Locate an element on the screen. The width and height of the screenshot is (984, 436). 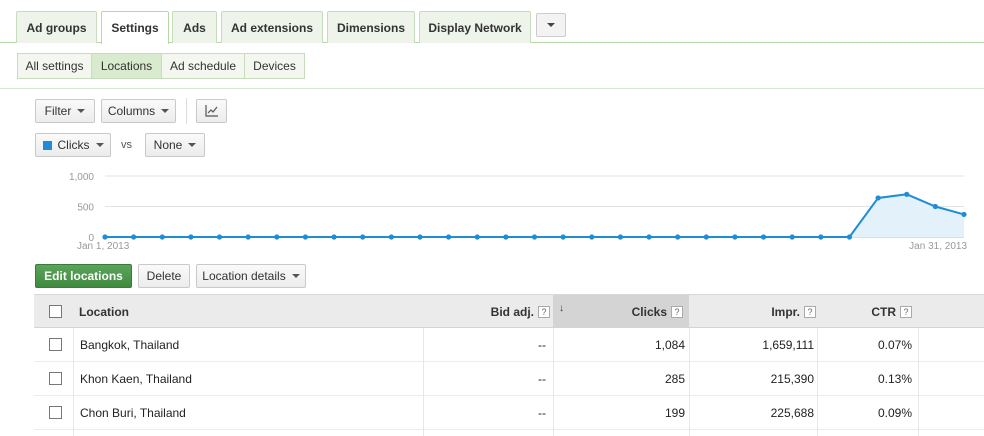
table-row: Chon Buri, Thailand -- 199 225,688 0.09% is located at coordinates (509, 413).